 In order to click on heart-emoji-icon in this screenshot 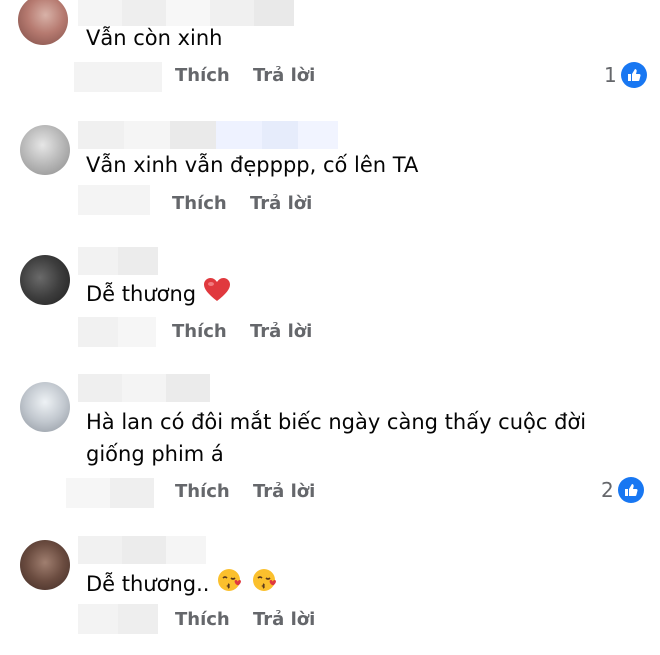, I will do `click(217, 295)`.